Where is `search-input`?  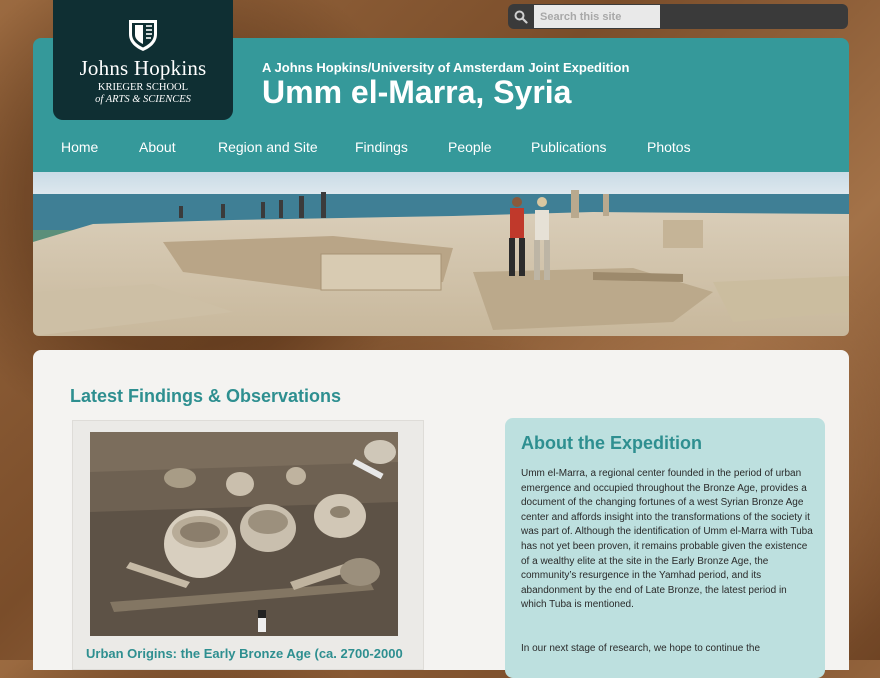 search-input is located at coordinates (597, 16).